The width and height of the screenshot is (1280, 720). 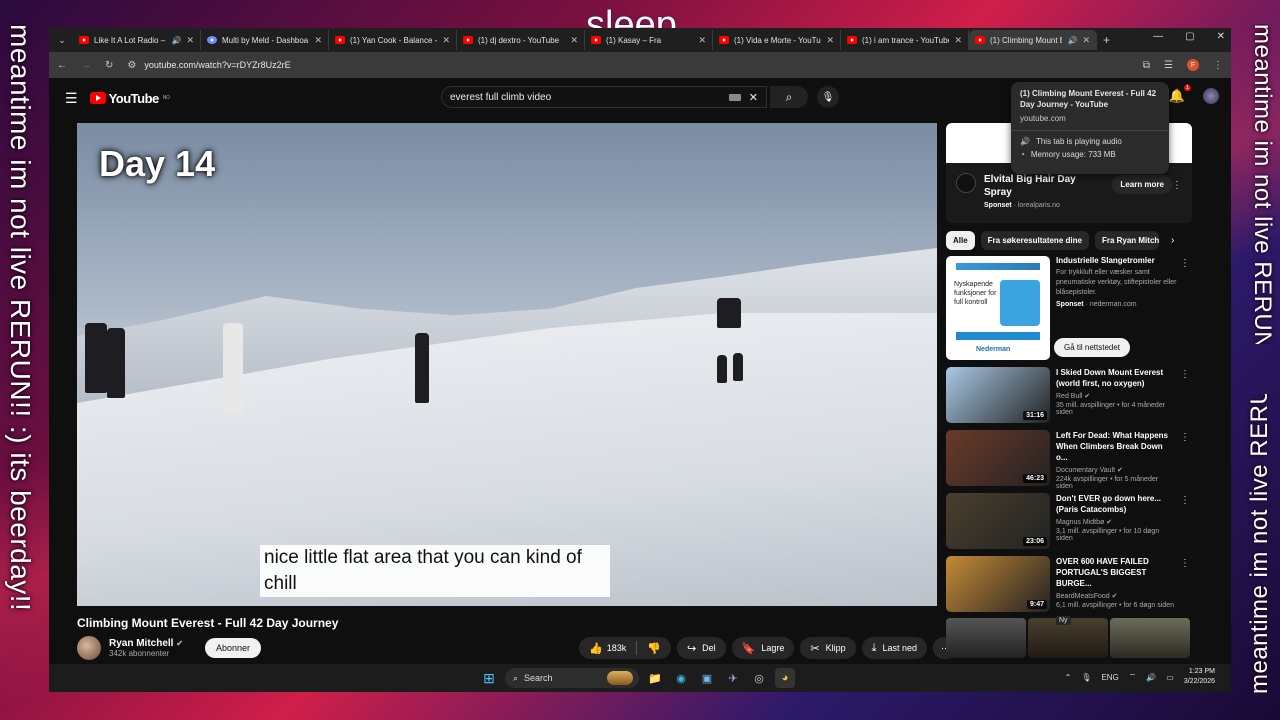 I want to click on keyboard-icon, so click(x=734, y=97).